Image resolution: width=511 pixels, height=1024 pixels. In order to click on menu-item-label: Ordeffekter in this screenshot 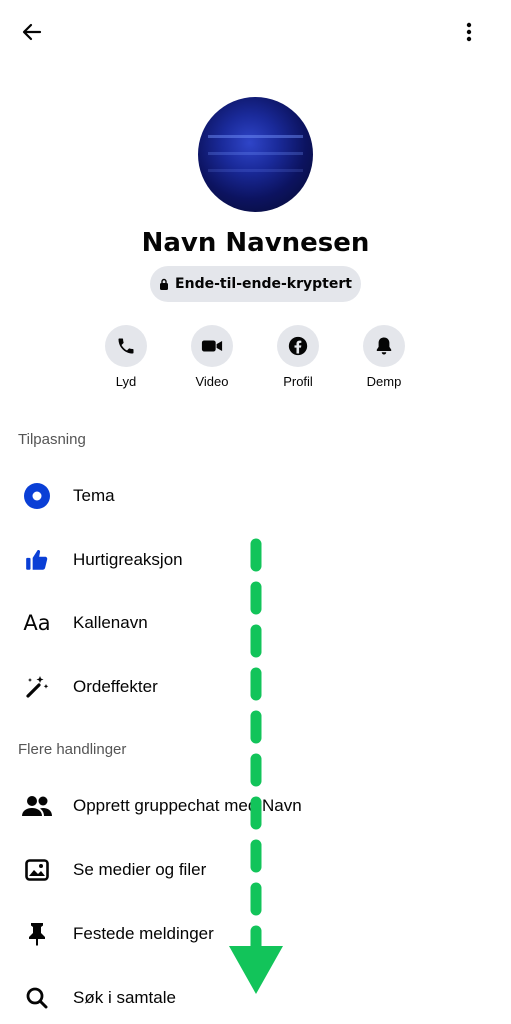, I will do `click(115, 686)`.